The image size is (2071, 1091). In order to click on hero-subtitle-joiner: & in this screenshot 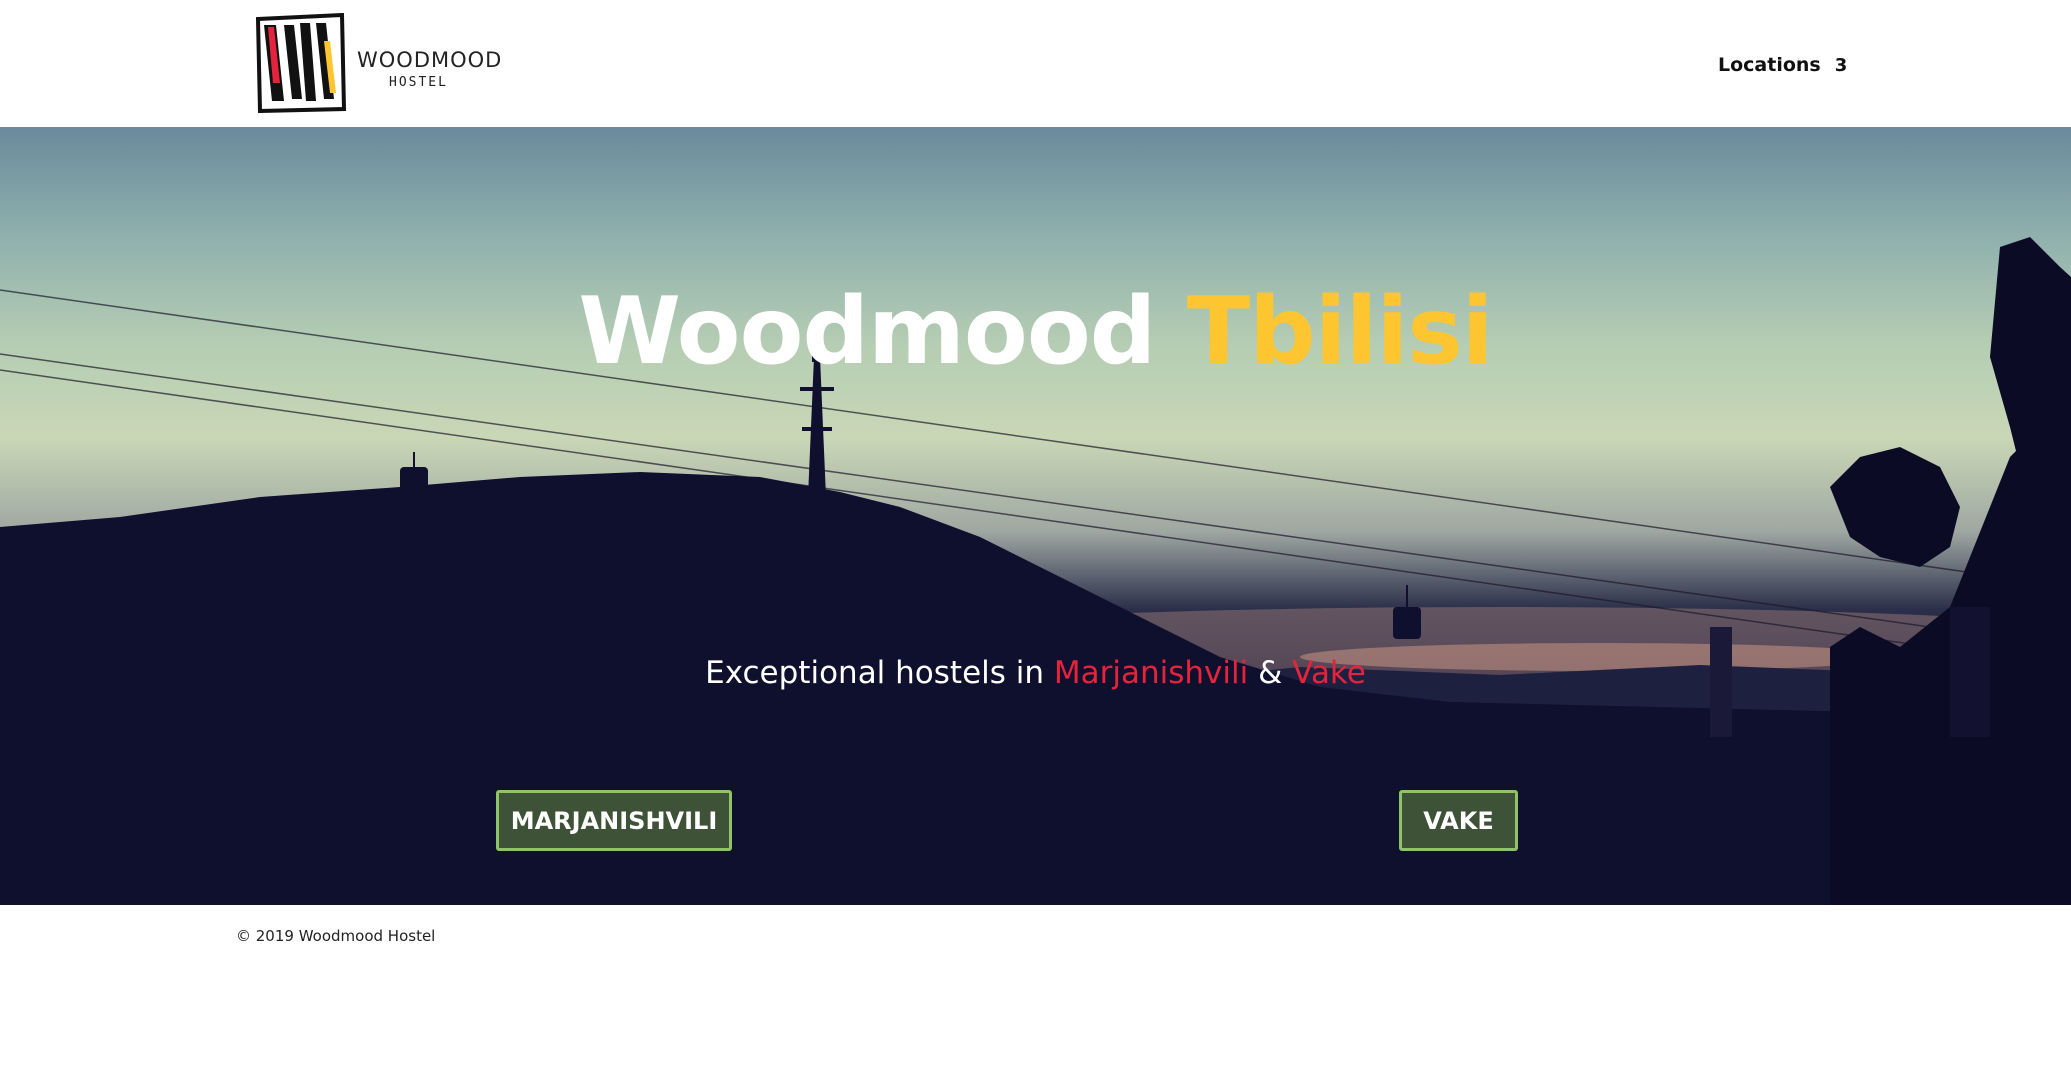, I will do `click(1270, 673)`.